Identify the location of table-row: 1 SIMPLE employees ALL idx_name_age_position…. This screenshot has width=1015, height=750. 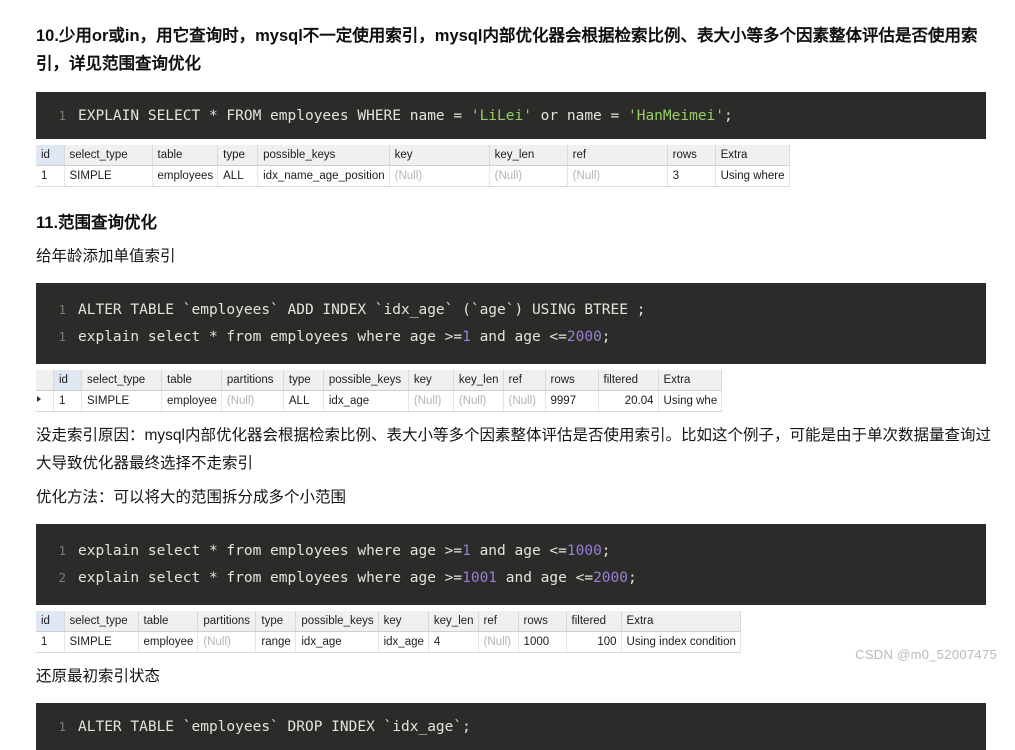
(413, 176).